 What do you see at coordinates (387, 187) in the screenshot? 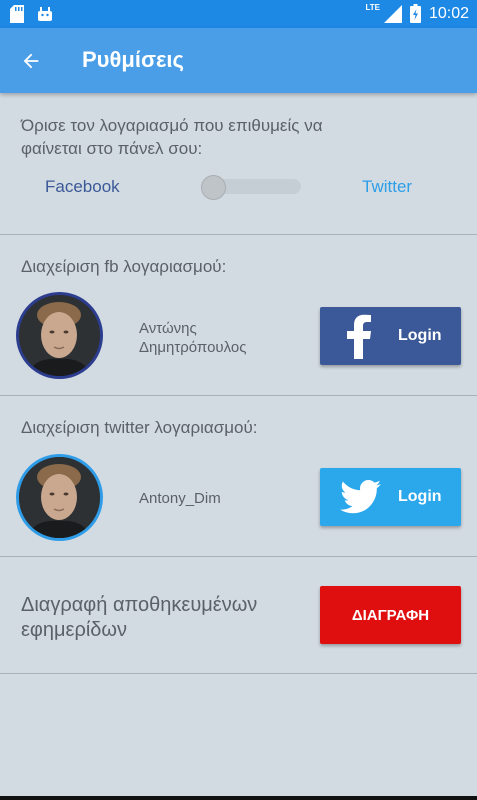
I see `twitter-option-label: Twitter` at bounding box center [387, 187].